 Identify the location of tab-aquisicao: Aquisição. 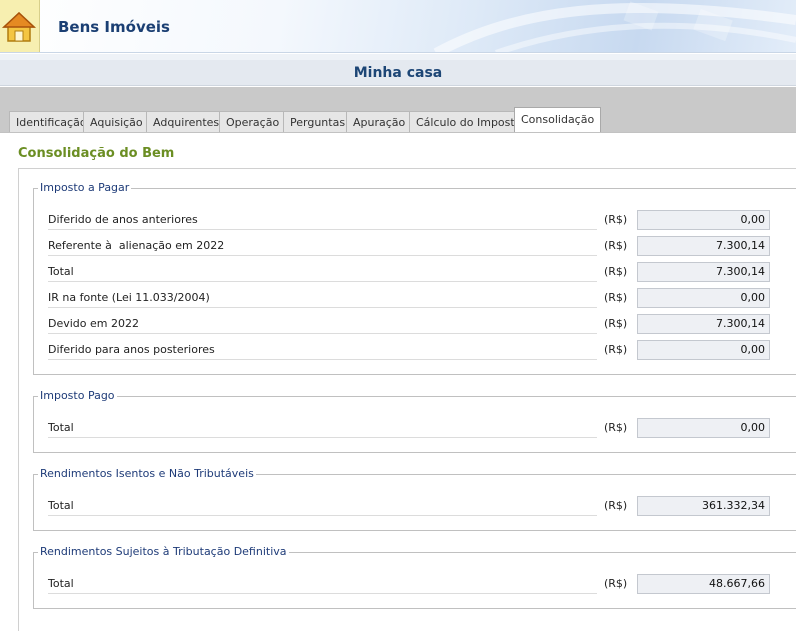
(116, 122).